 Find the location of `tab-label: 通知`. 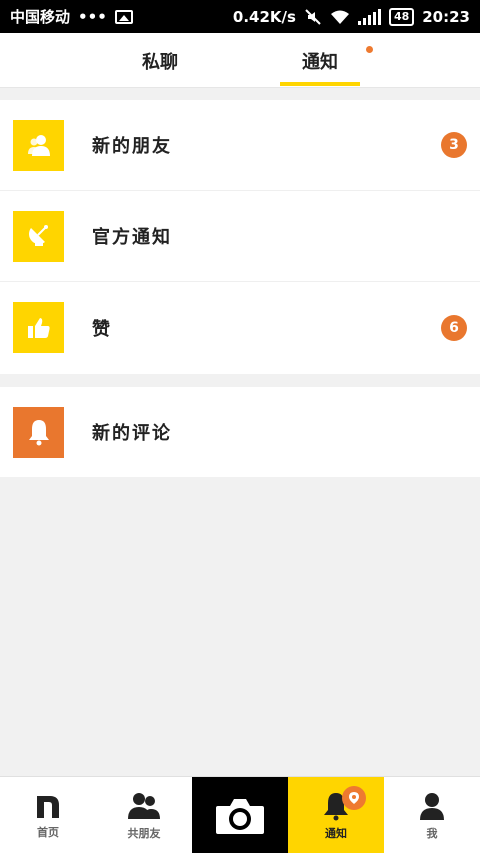

tab-label: 通知 is located at coordinates (320, 62).